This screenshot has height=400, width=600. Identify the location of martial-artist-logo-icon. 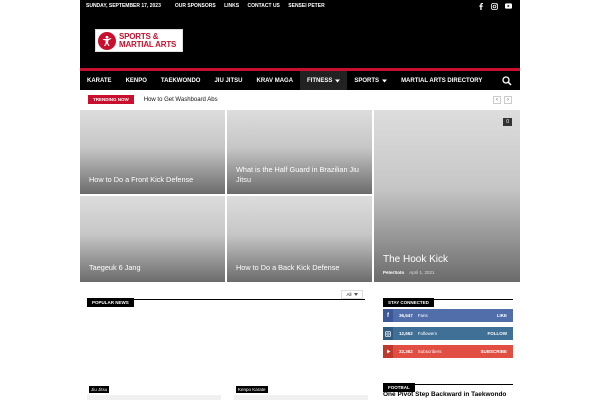
(107, 40).